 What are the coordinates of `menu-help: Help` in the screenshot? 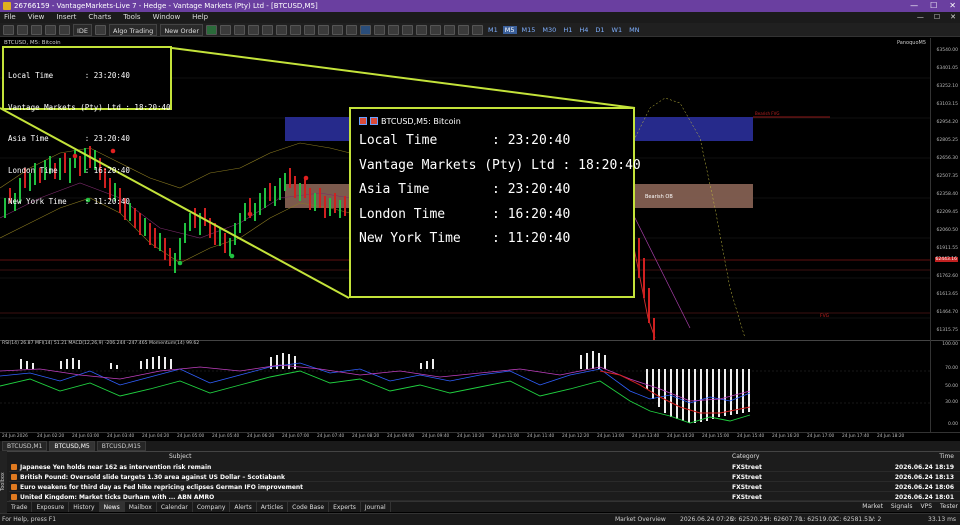 It's located at (200, 17).